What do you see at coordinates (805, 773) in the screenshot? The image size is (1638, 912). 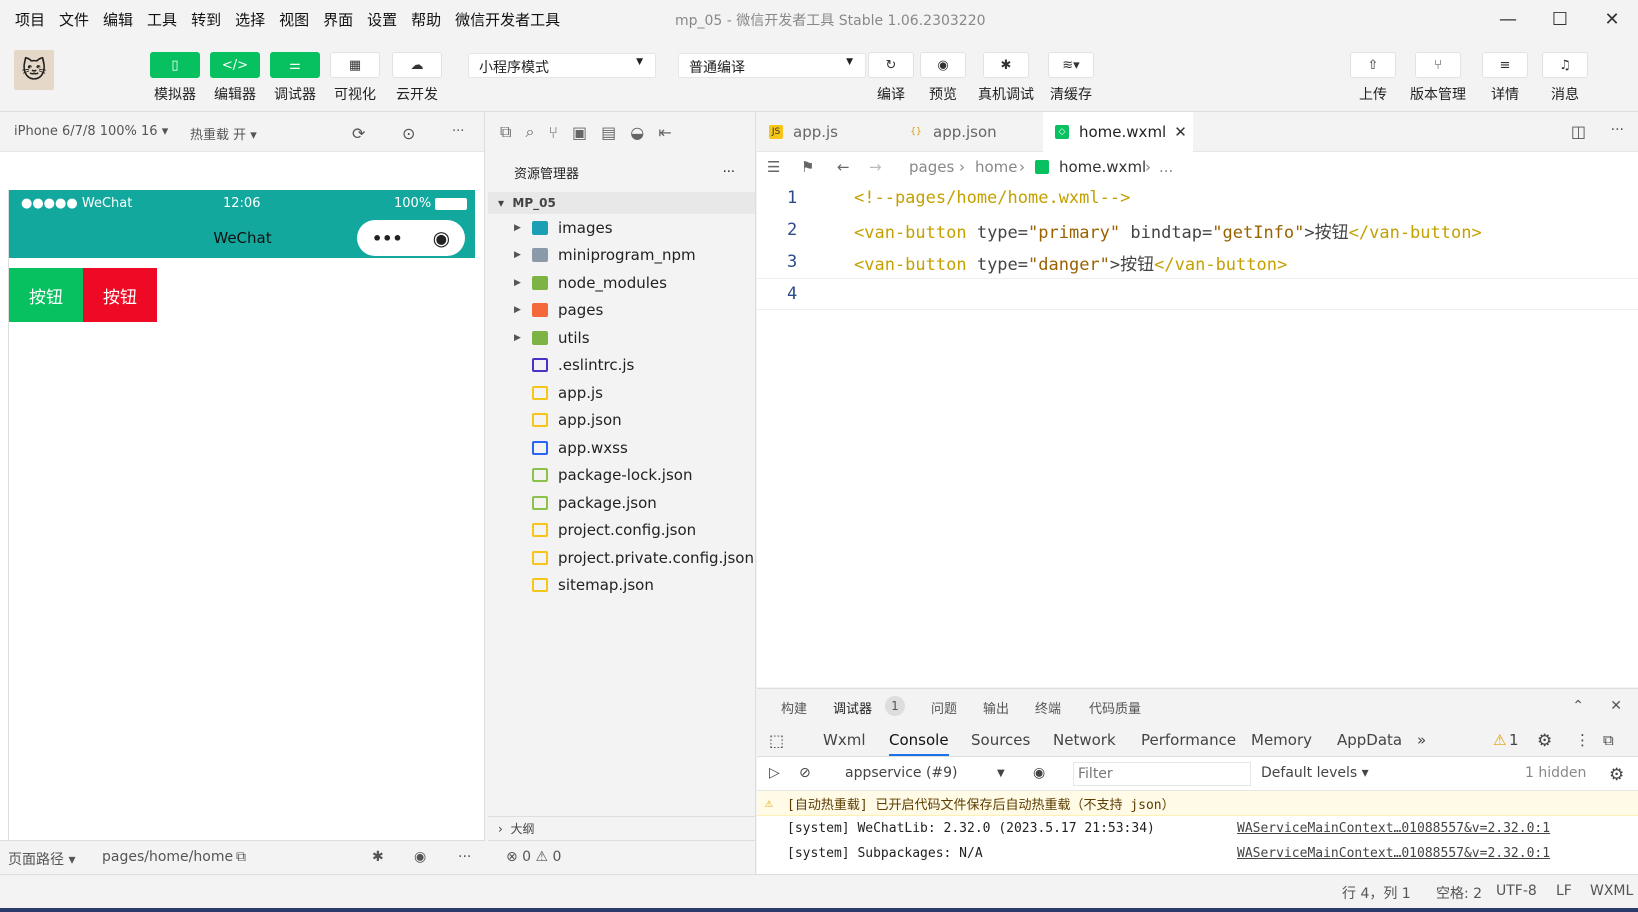 I see `clear-console-icon: ⊘` at bounding box center [805, 773].